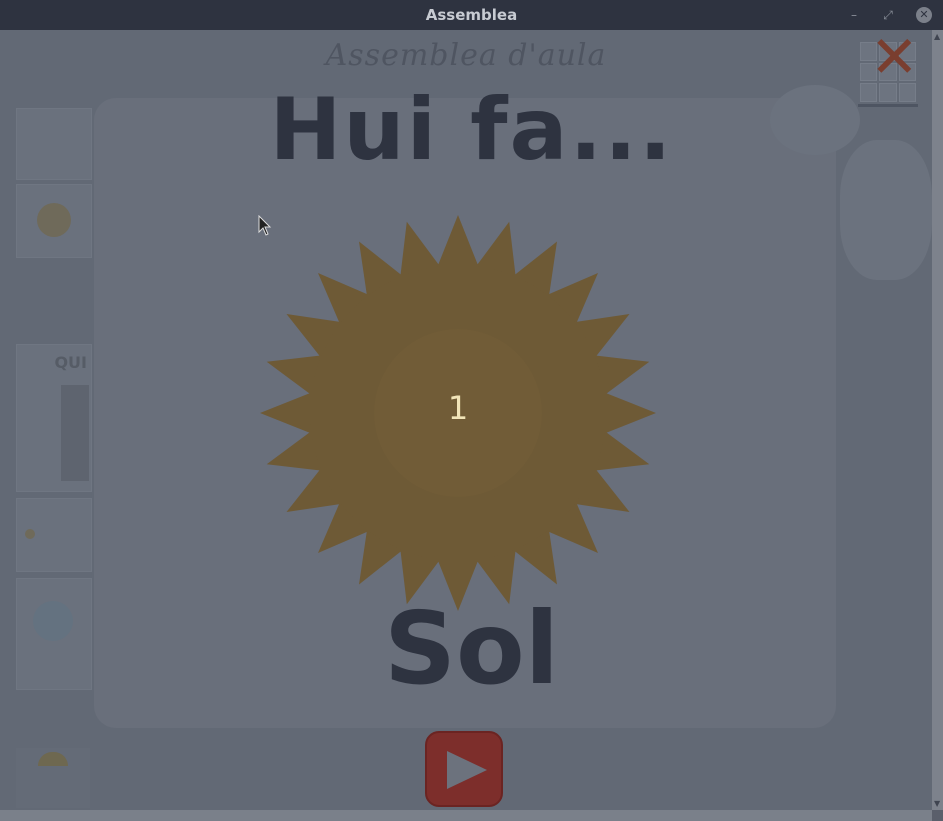  What do you see at coordinates (924, 15) in the screenshot?
I see `window-close-button: ✕` at bounding box center [924, 15].